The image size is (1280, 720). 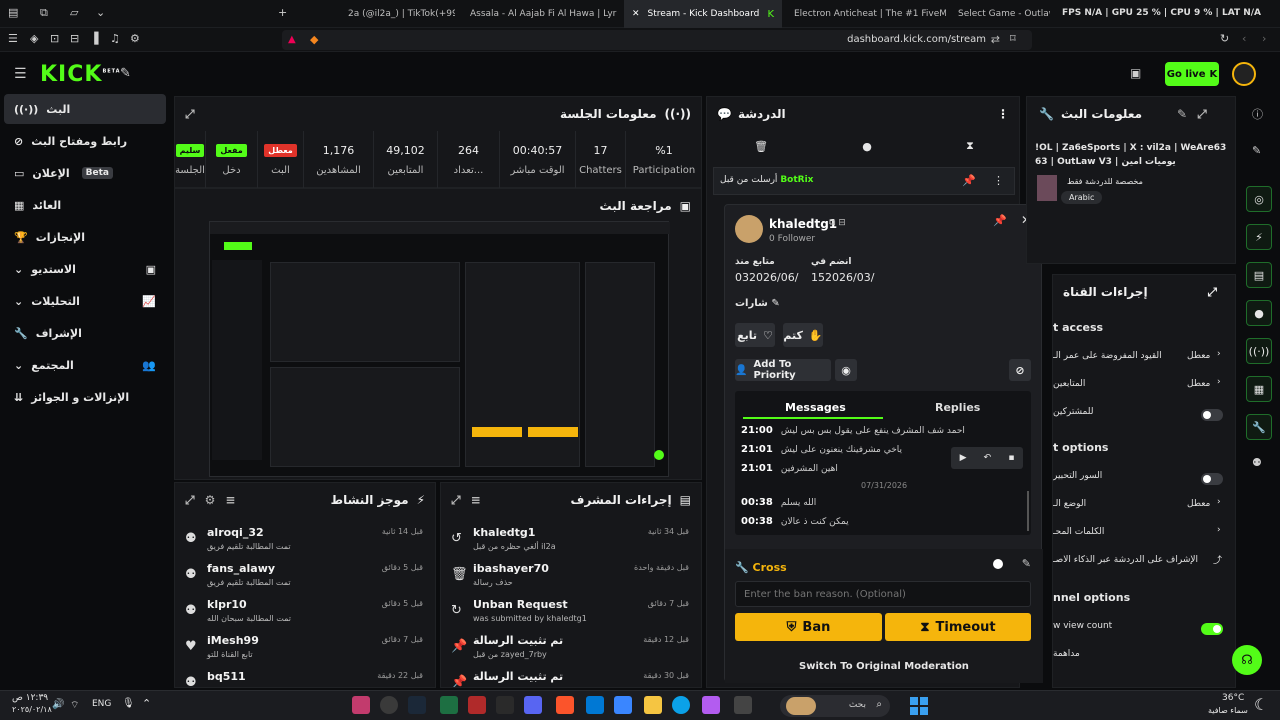 I want to click on sidebar-item-moderation: 🔧 الإشراف, so click(x=85, y=333).